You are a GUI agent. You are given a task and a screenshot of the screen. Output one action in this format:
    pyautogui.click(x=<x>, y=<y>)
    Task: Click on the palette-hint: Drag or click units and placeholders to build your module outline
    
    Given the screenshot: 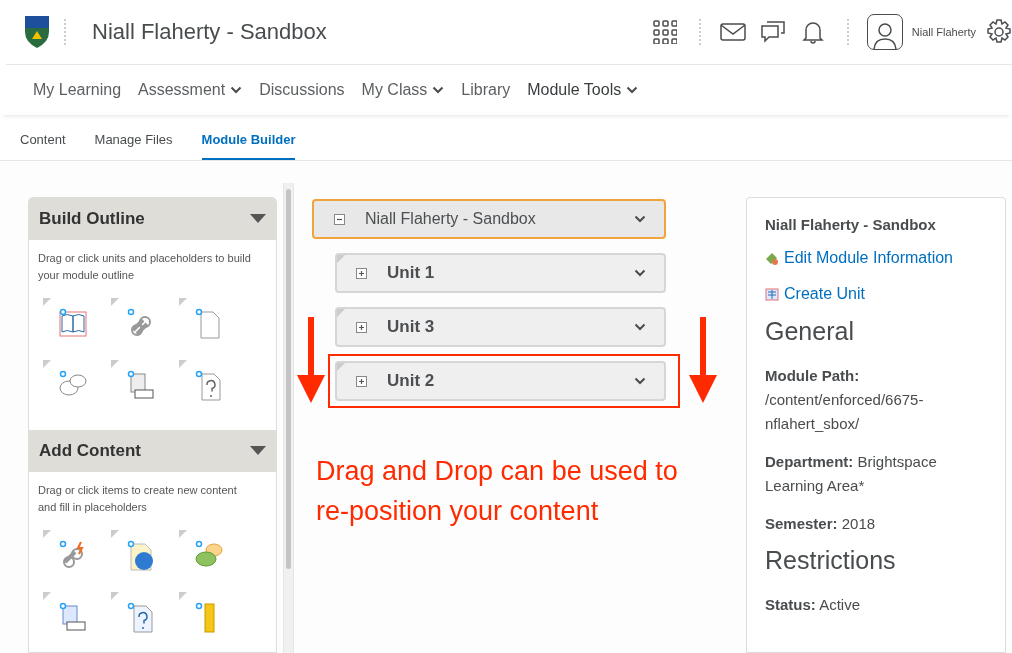 What is the action you would take?
    pyautogui.click(x=145, y=267)
    